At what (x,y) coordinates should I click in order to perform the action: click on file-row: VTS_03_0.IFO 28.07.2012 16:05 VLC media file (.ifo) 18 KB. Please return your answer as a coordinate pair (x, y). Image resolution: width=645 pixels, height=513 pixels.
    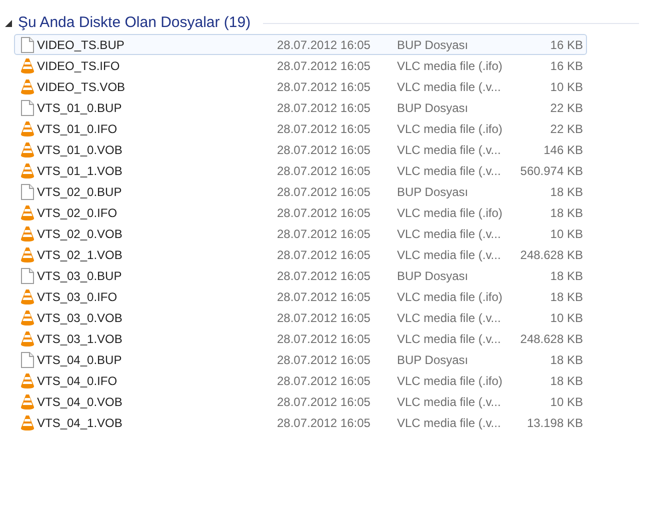
    Looking at the image, I should click on (300, 296).